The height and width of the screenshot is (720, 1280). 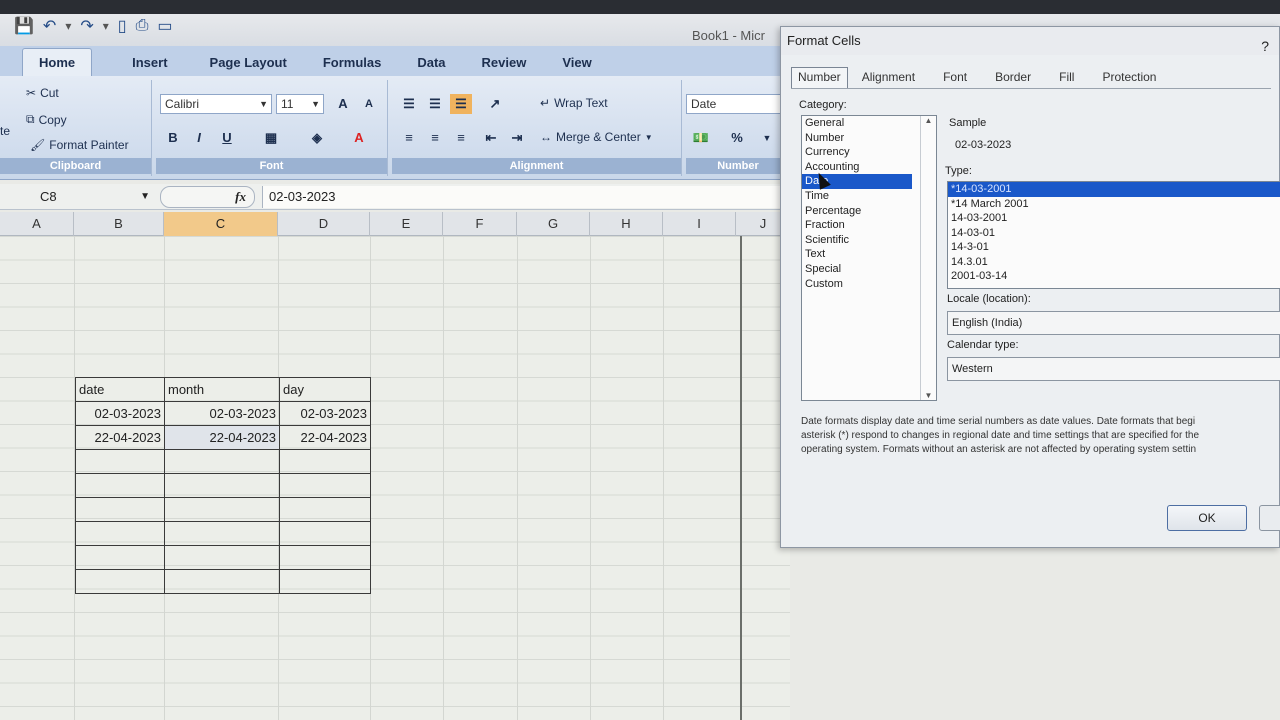 What do you see at coordinates (1265, 46) in the screenshot?
I see `help-button: ?` at bounding box center [1265, 46].